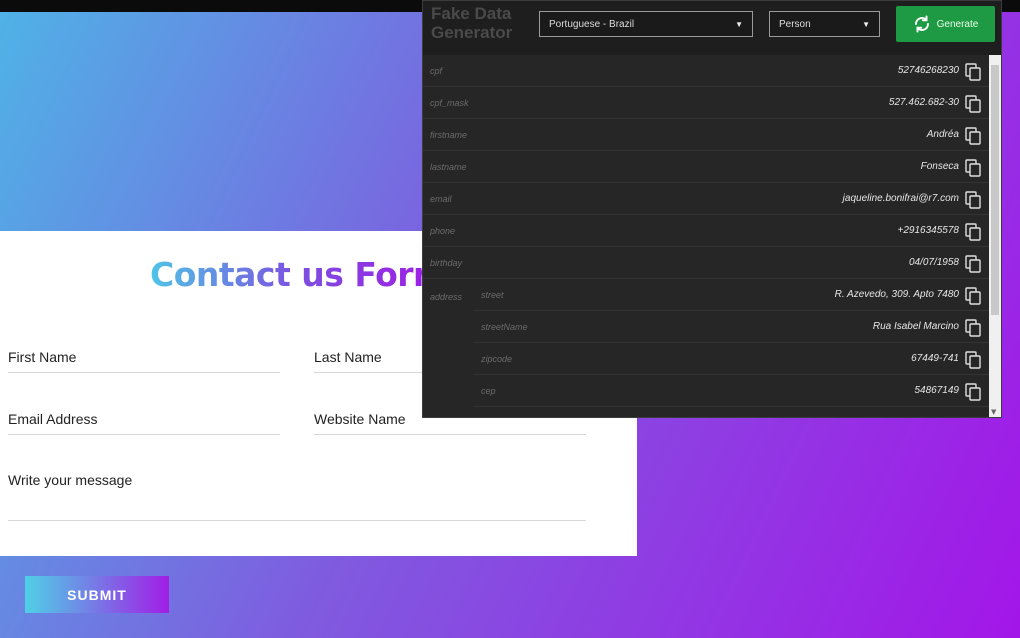  What do you see at coordinates (933, 262) in the screenshot?
I see `row-value: 04/07/1958` at bounding box center [933, 262].